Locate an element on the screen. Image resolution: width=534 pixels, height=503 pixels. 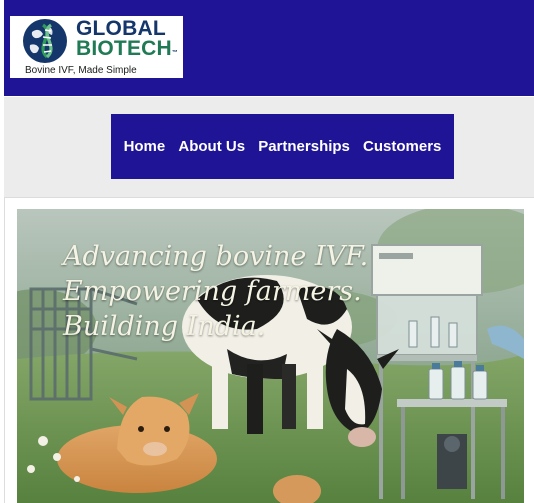
hero-line-2: Empowering farmers. is located at coordinates (212, 291).